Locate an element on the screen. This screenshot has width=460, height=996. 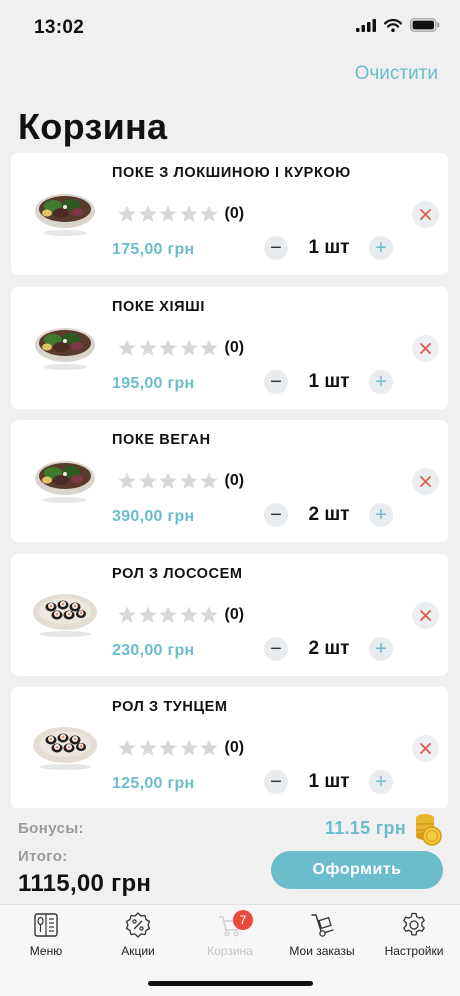
cart-item-card: ПОКЕ ВЕГАН (0) 390,00 грн − 2 шт + is located at coordinates (229, 481).